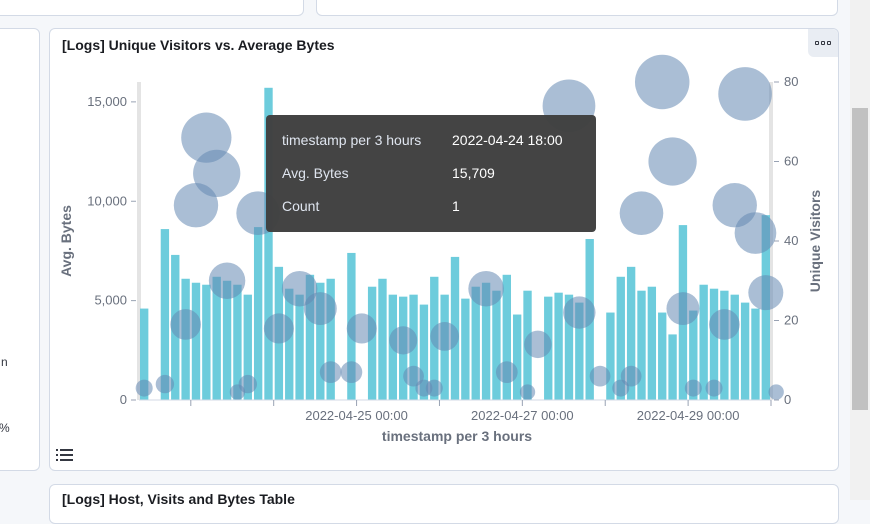 This screenshot has height=524, width=870. Describe the element at coordinates (64, 455) in the screenshot. I see `list-icon` at that location.